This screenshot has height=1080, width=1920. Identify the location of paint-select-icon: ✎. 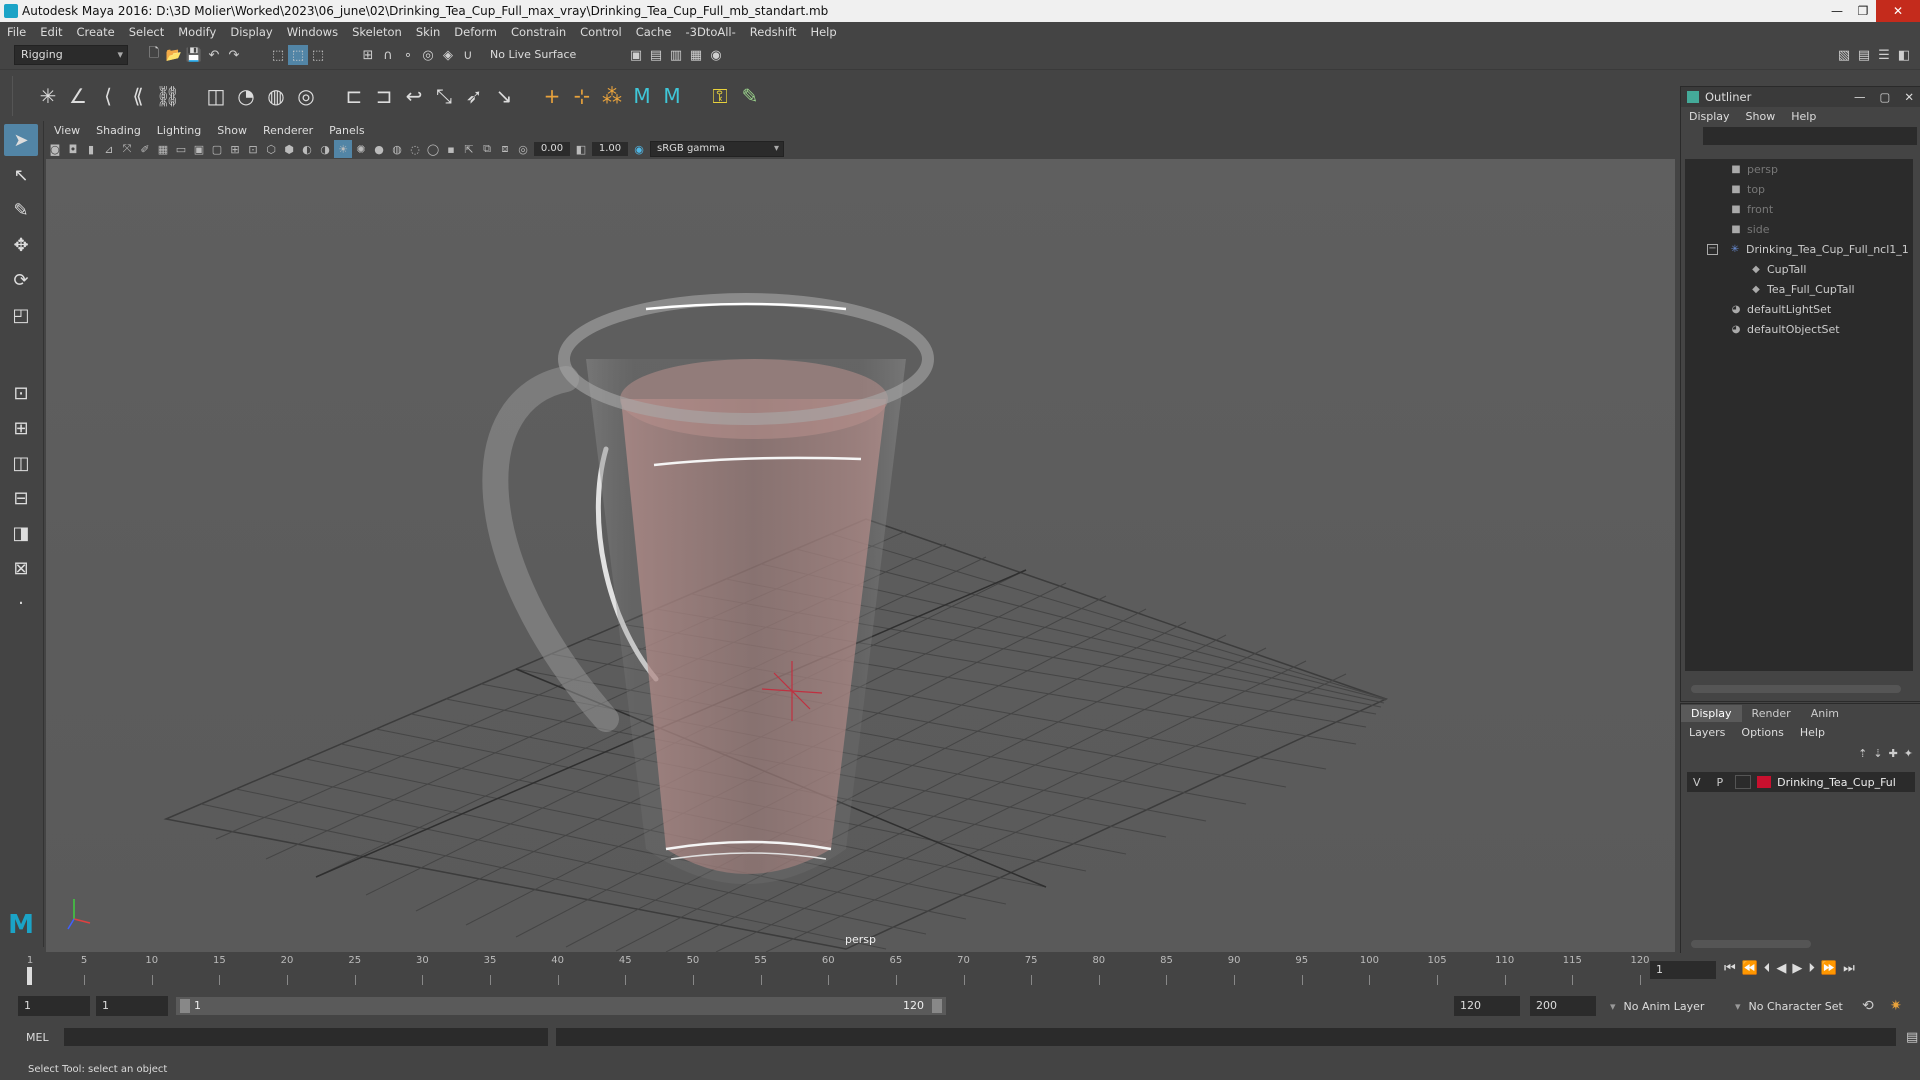
(21, 210).